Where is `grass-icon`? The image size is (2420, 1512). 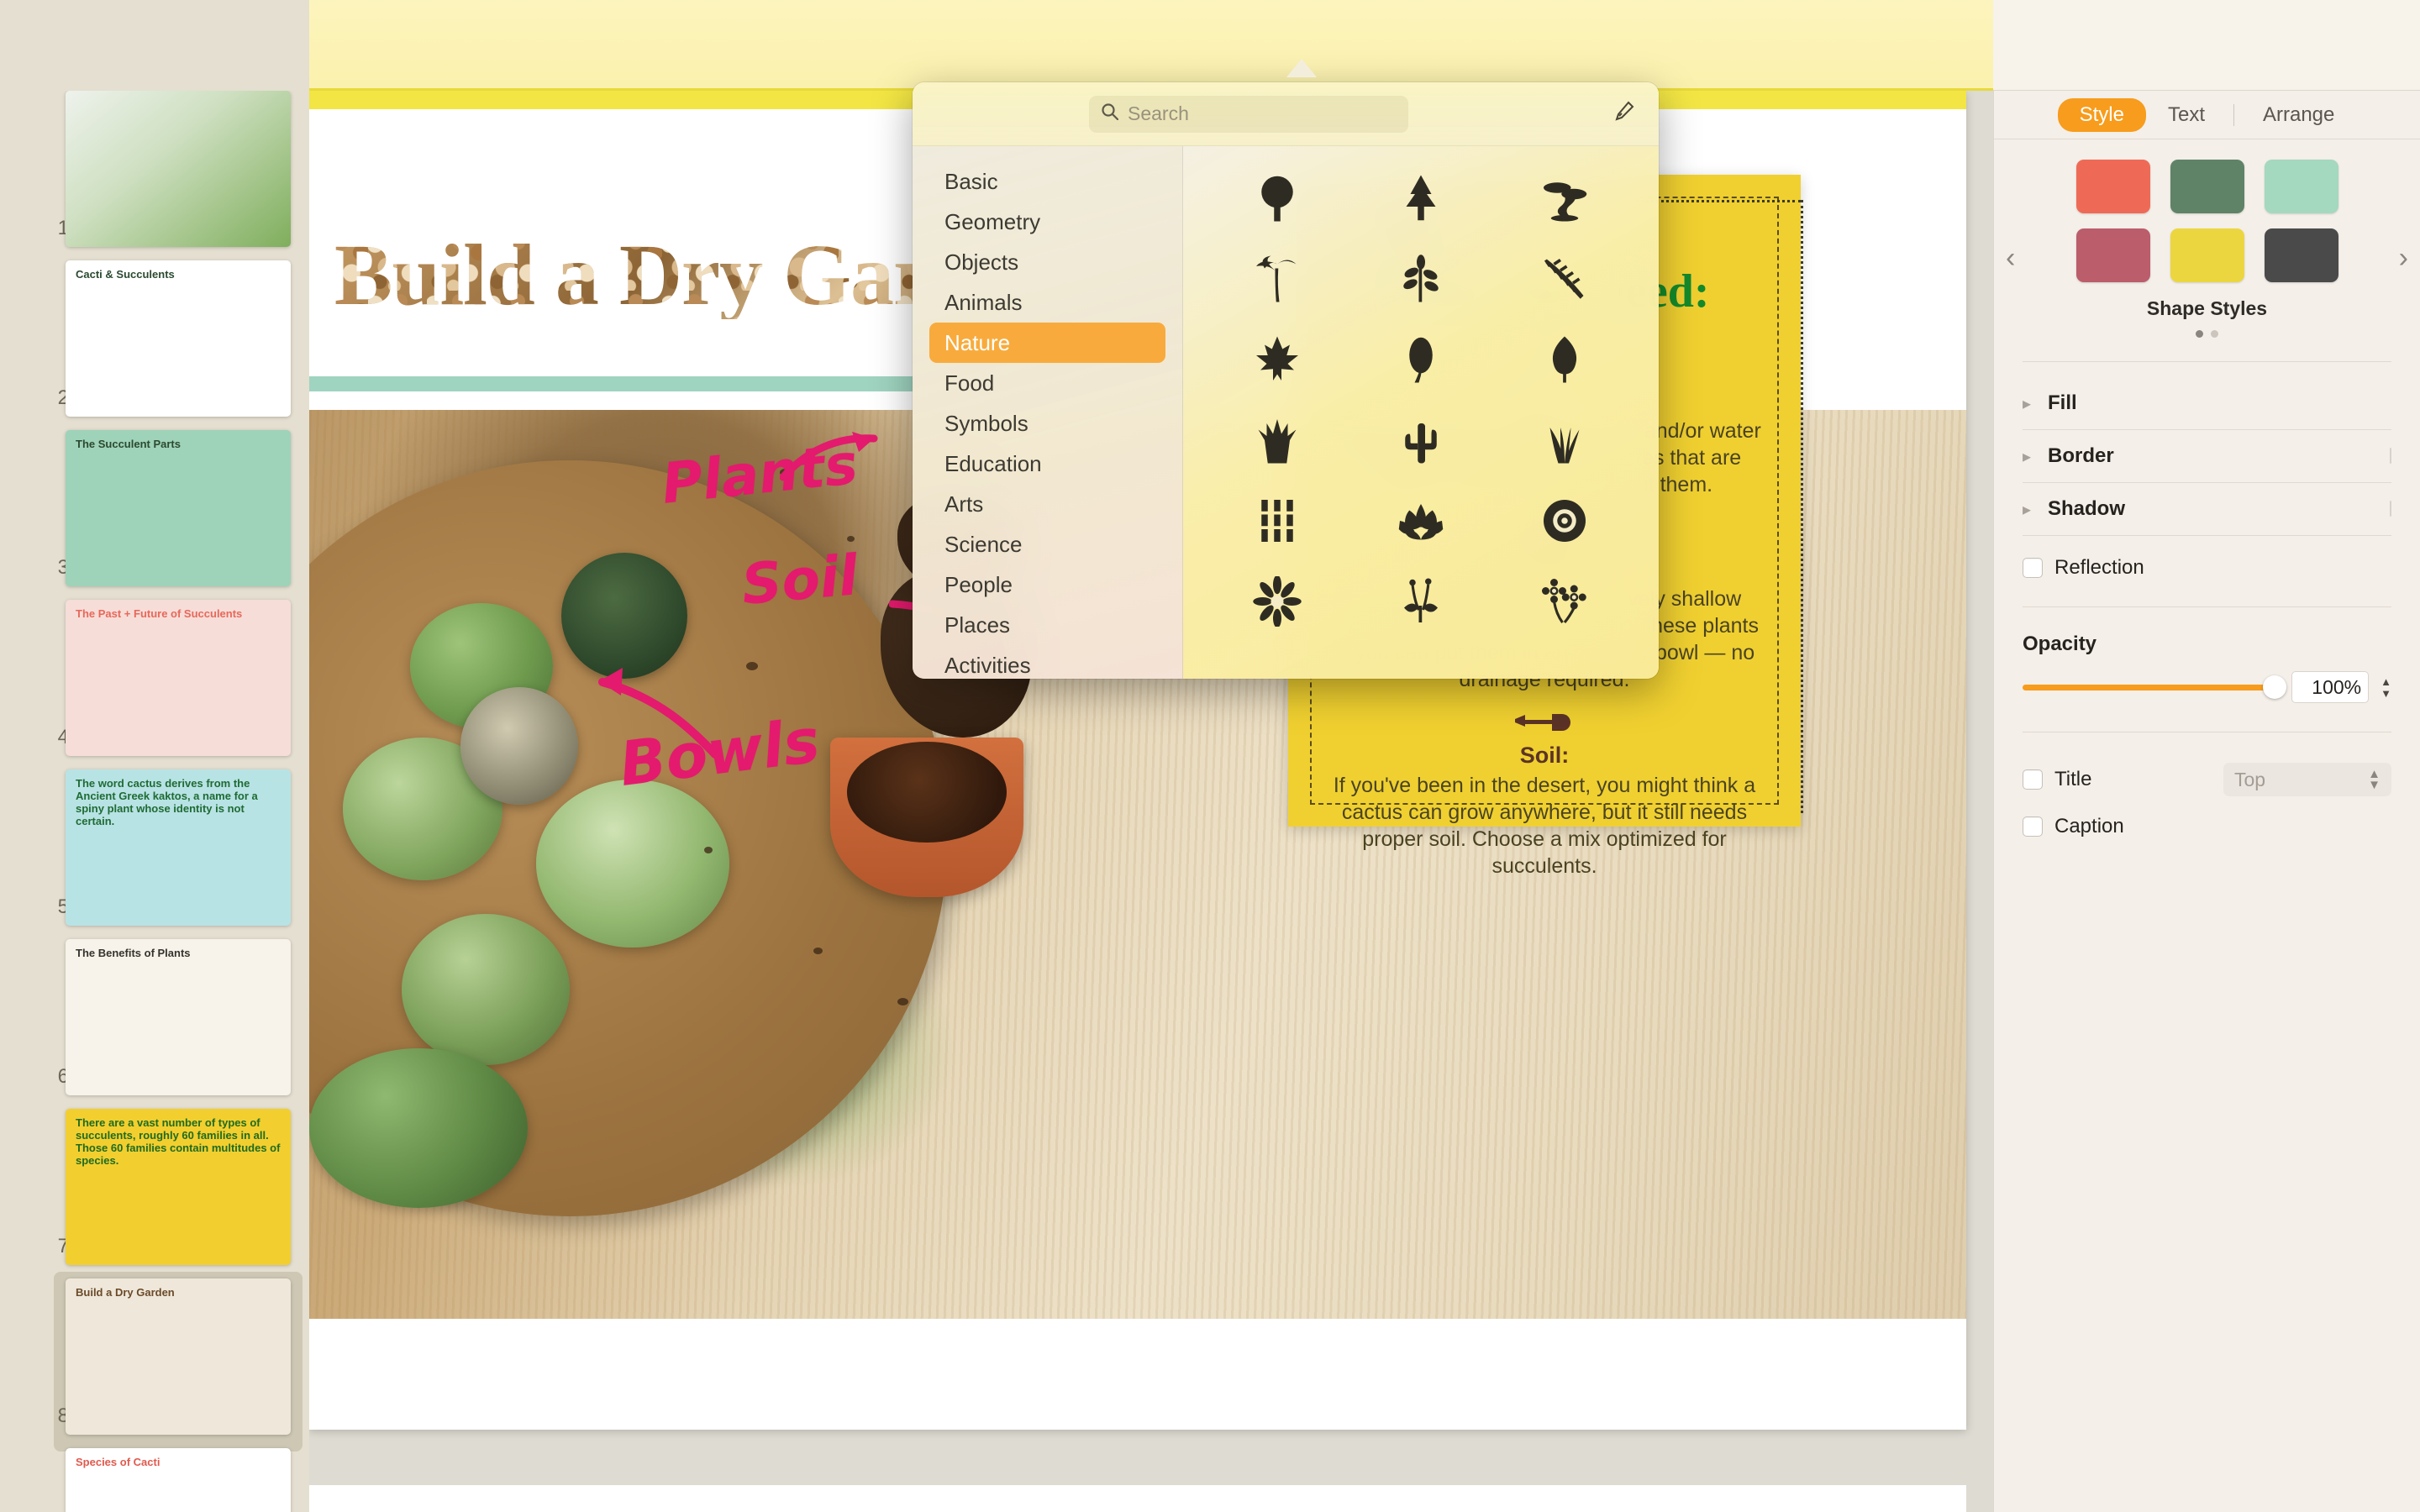
grass-icon is located at coordinates (1564, 440).